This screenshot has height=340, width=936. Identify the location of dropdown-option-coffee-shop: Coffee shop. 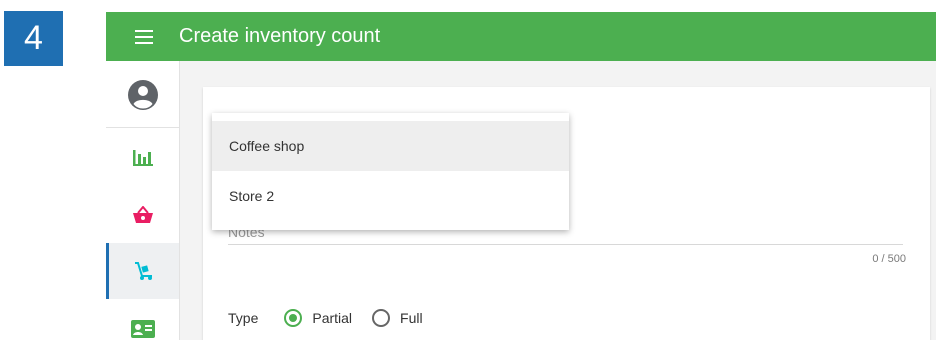
(390, 146).